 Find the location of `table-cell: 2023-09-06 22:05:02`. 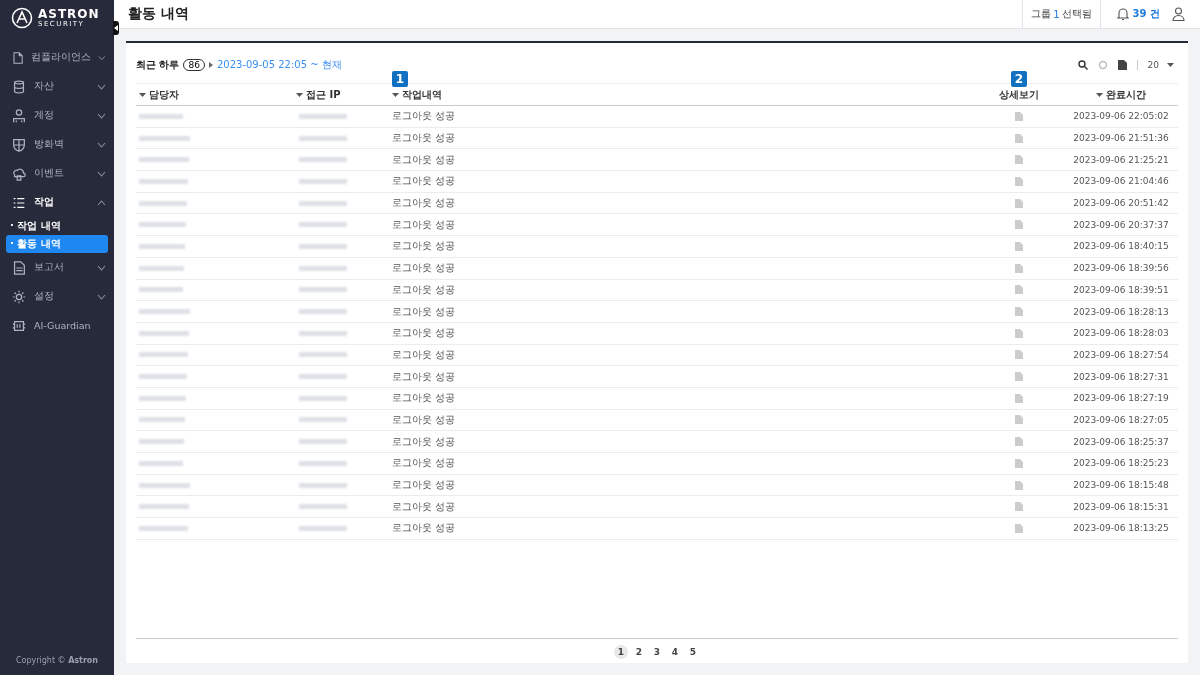

table-cell: 2023-09-06 22:05:02 is located at coordinates (1121, 116).